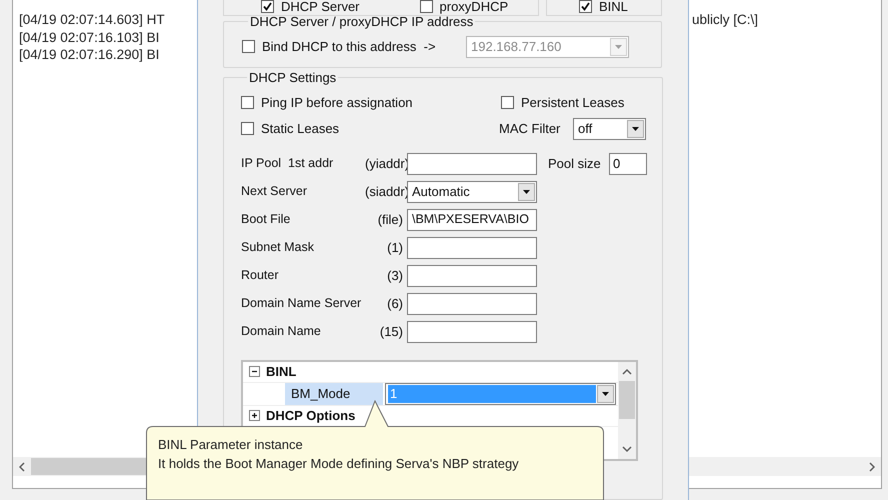 This screenshot has width=888, height=500. I want to click on log-line: [04/19 02:07:16.103] BI, so click(89, 37).